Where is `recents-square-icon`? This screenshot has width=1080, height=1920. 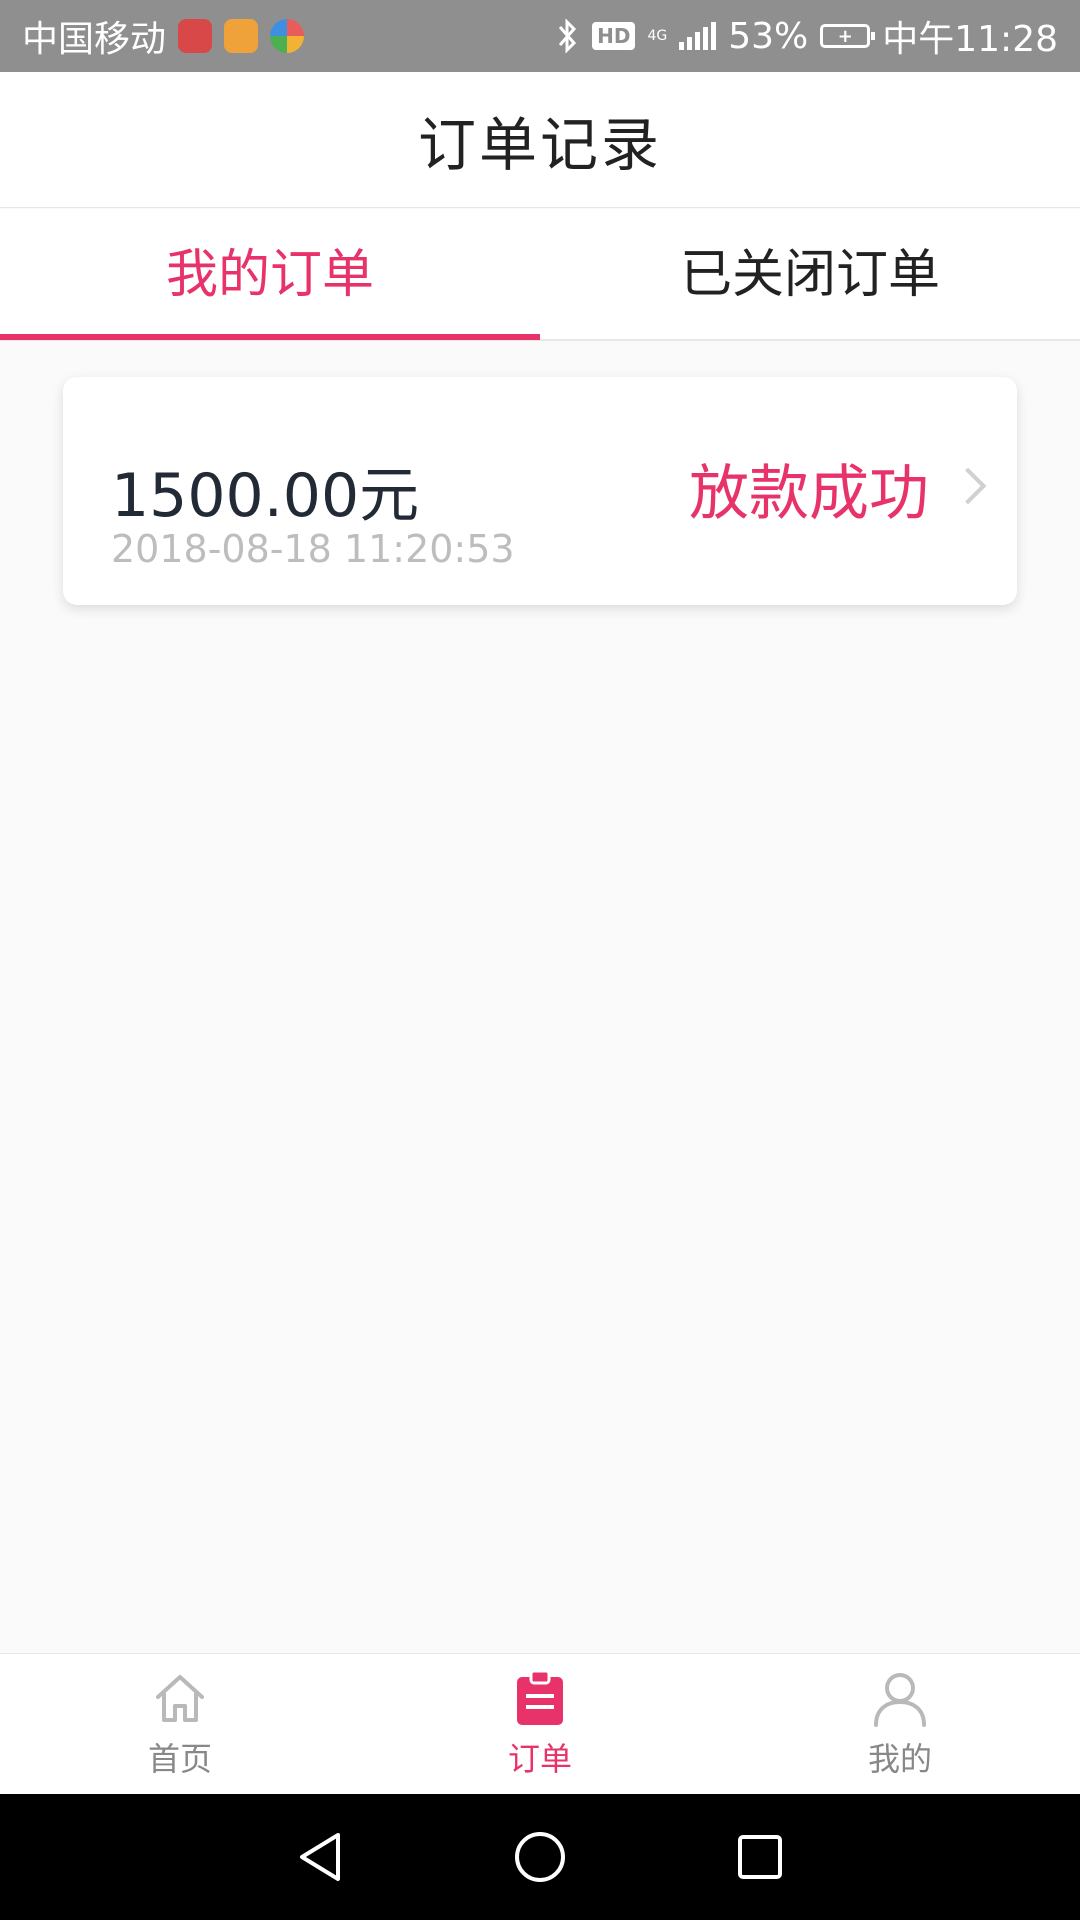 recents-square-icon is located at coordinates (760, 1857).